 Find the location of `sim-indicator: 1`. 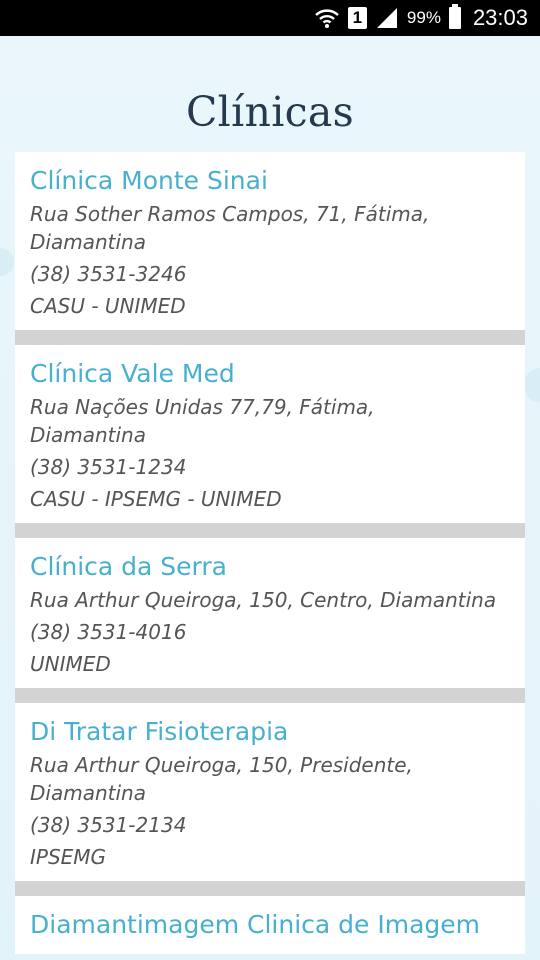

sim-indicator: 1 is located at coordinates (357, 18).